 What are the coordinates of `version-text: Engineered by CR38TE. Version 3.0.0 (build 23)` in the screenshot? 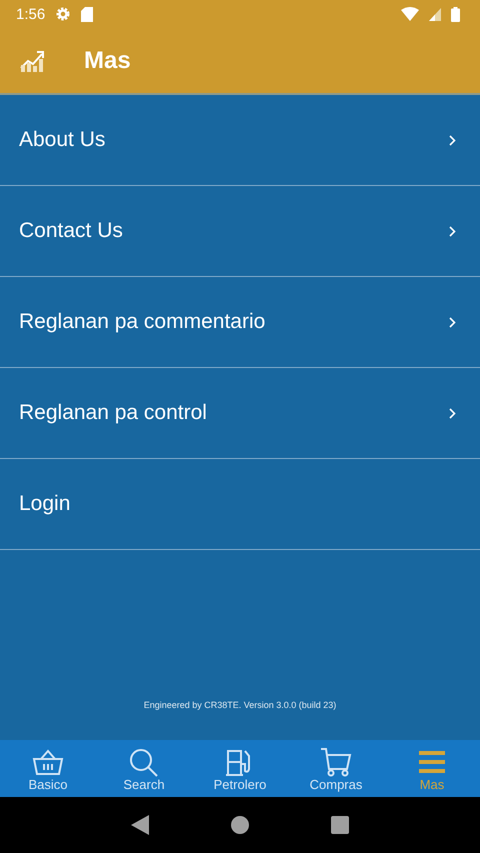 It's located at (240, 705).